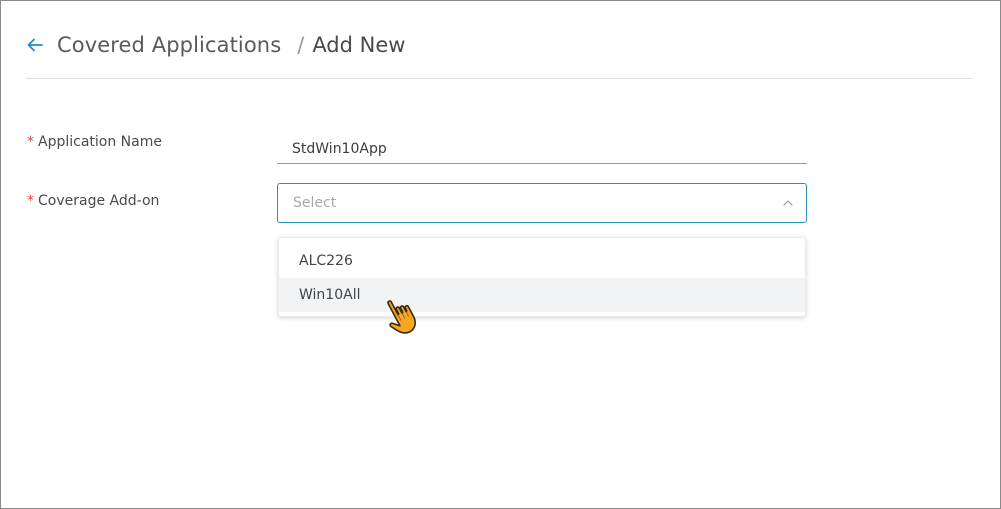 This screenshot has height=509, width=1001. What do you see at coordinates (499, 78) in the screenshot?
I see `header-divider` at bounding box center [499, 78].